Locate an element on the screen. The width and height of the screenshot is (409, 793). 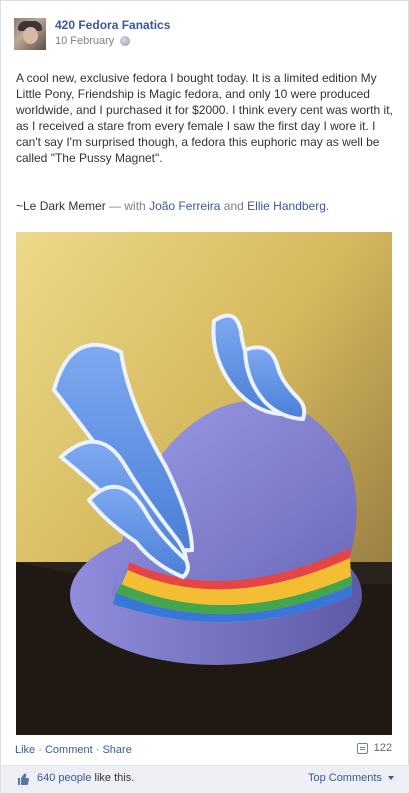
post-actions: Like · Comment · Share is located at coordinates (73, 750).